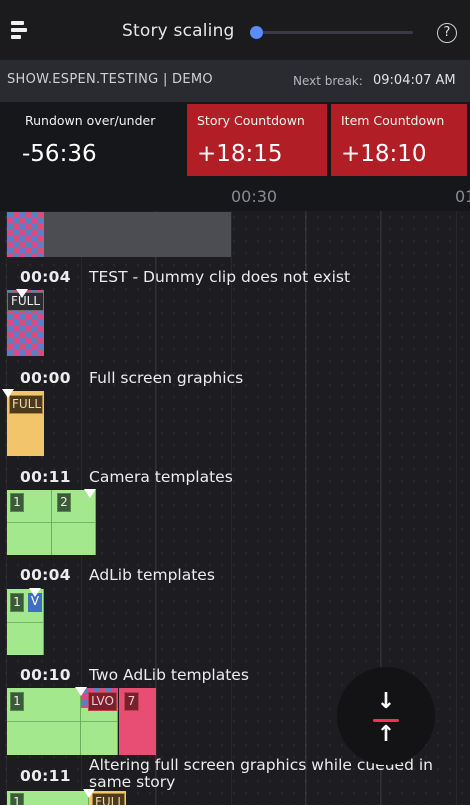 Image resolution: width=470 pixels, height=805 pixels. What do you see at coordinates (45, 675) in the screenshot?
I see `story-duration: 00:10` at bounding box center [45, 675].